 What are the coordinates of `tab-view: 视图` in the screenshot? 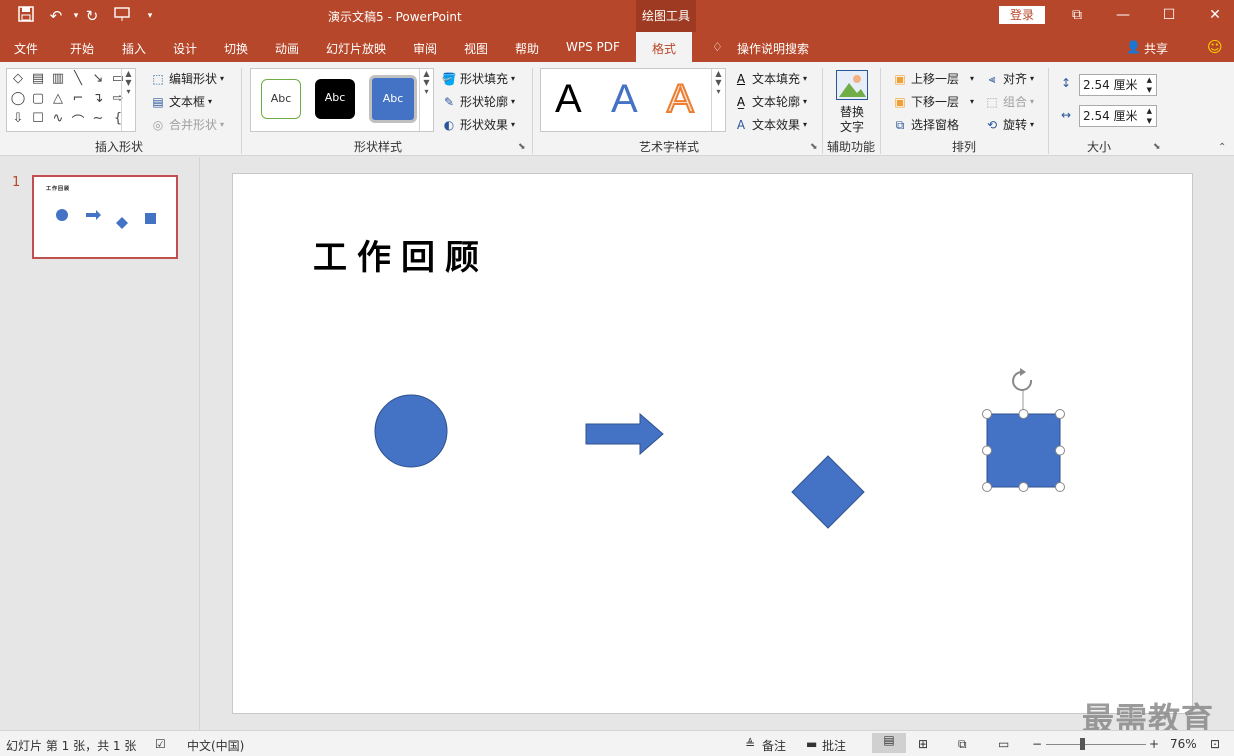 It's located at (476, 48).